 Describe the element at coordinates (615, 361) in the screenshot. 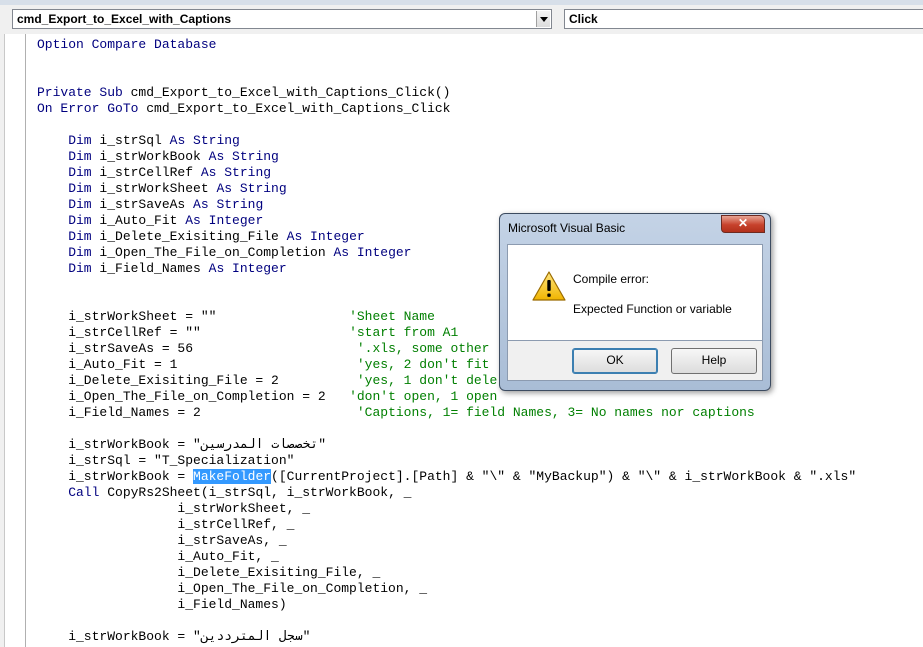

I see `ok-button: OK` at that location.